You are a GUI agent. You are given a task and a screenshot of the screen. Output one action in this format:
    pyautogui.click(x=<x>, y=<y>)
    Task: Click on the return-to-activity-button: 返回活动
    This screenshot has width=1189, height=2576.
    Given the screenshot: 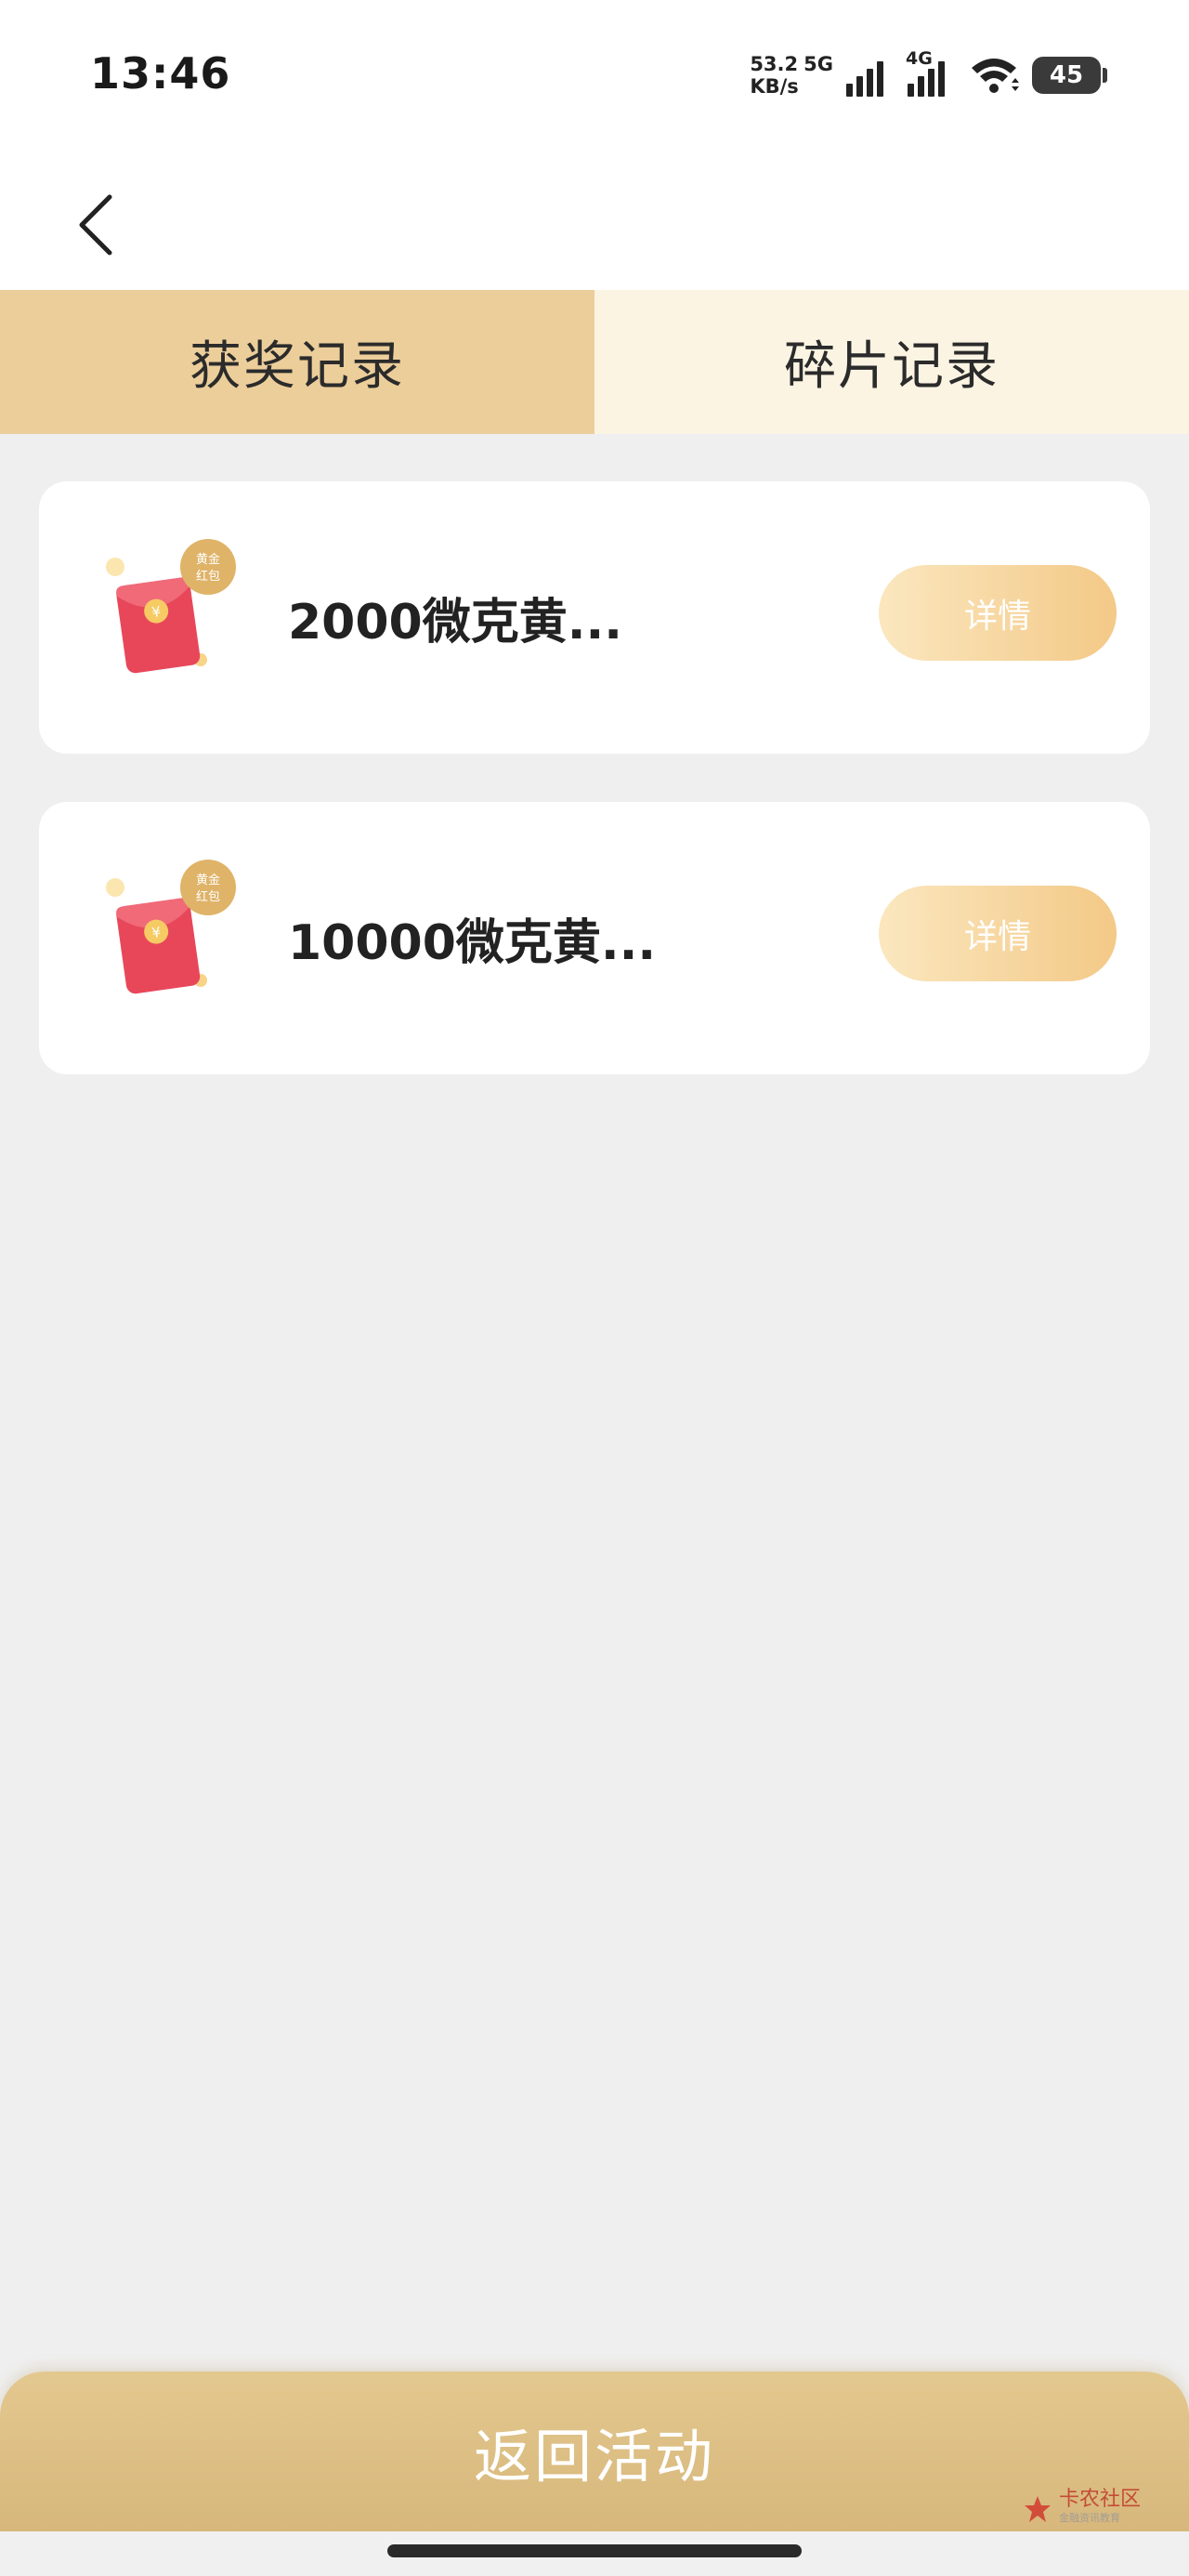 What is the action you would take?
    pyautogui.click(x=594, y=2451)
    